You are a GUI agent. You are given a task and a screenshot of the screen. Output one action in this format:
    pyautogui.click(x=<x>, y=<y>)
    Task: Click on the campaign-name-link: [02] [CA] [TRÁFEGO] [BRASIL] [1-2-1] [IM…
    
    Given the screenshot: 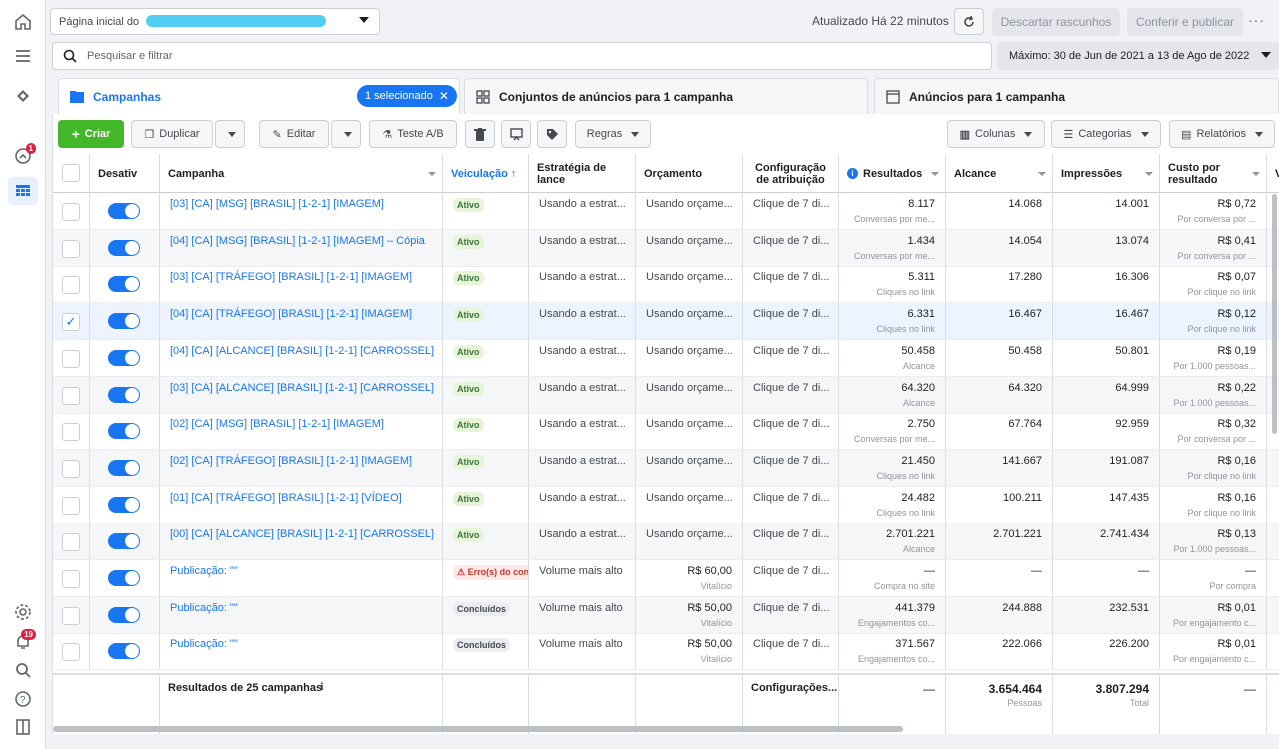 What is the action you would take?
    pyautogui.click(x=291, y=461)
    